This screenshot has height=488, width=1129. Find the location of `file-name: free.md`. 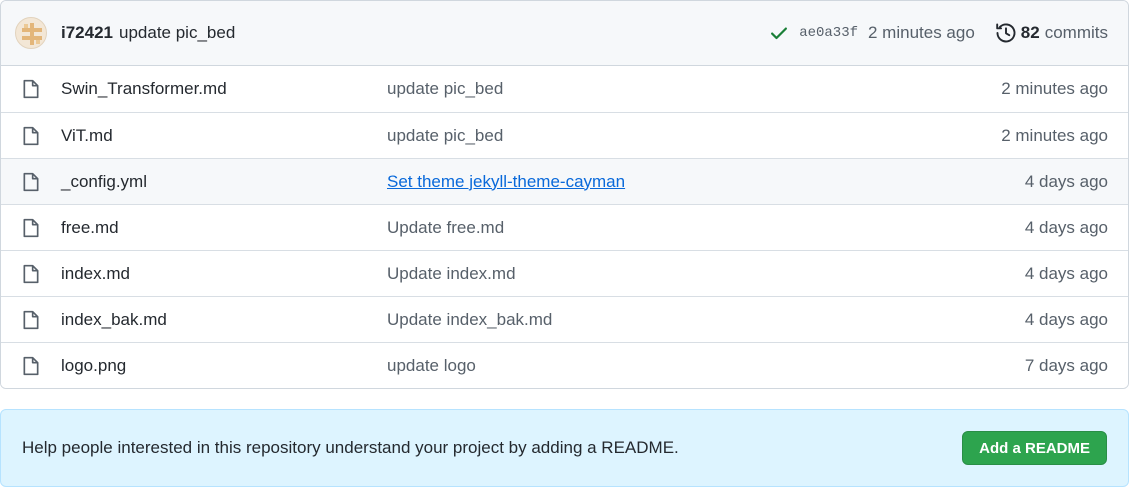

file-name: free.md is located at coordinates (90, 228).